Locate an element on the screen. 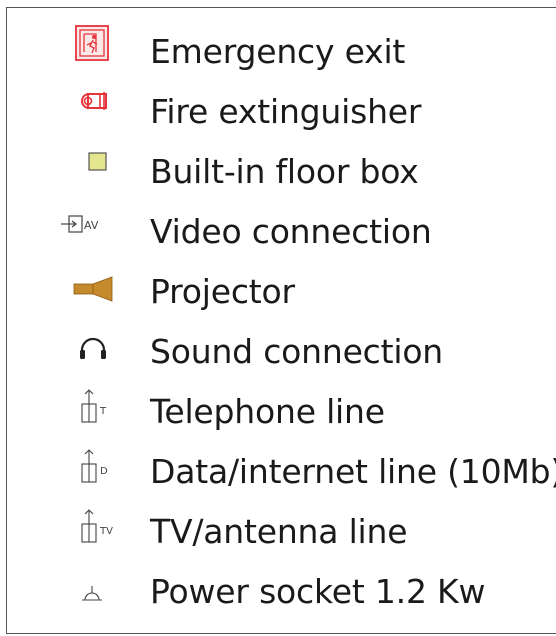 The width and height of the screenshot is (556, 636). legend-item-fire-extinguisher: Fire extinguisher is located at coordinates (278, 112).